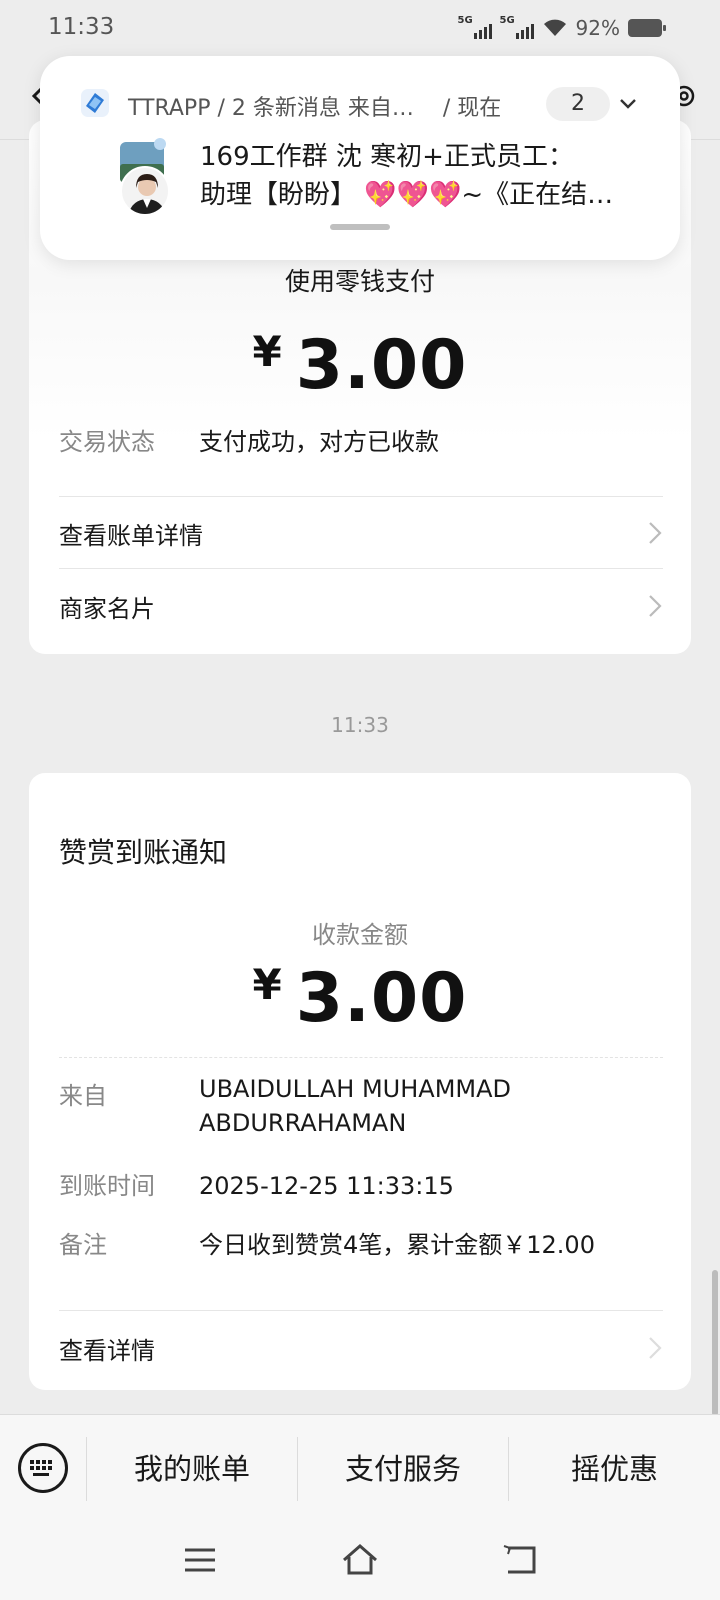 The image size is (720, 1600). I want to click on merchant-card-link: 商家名片, so click(361, 606).